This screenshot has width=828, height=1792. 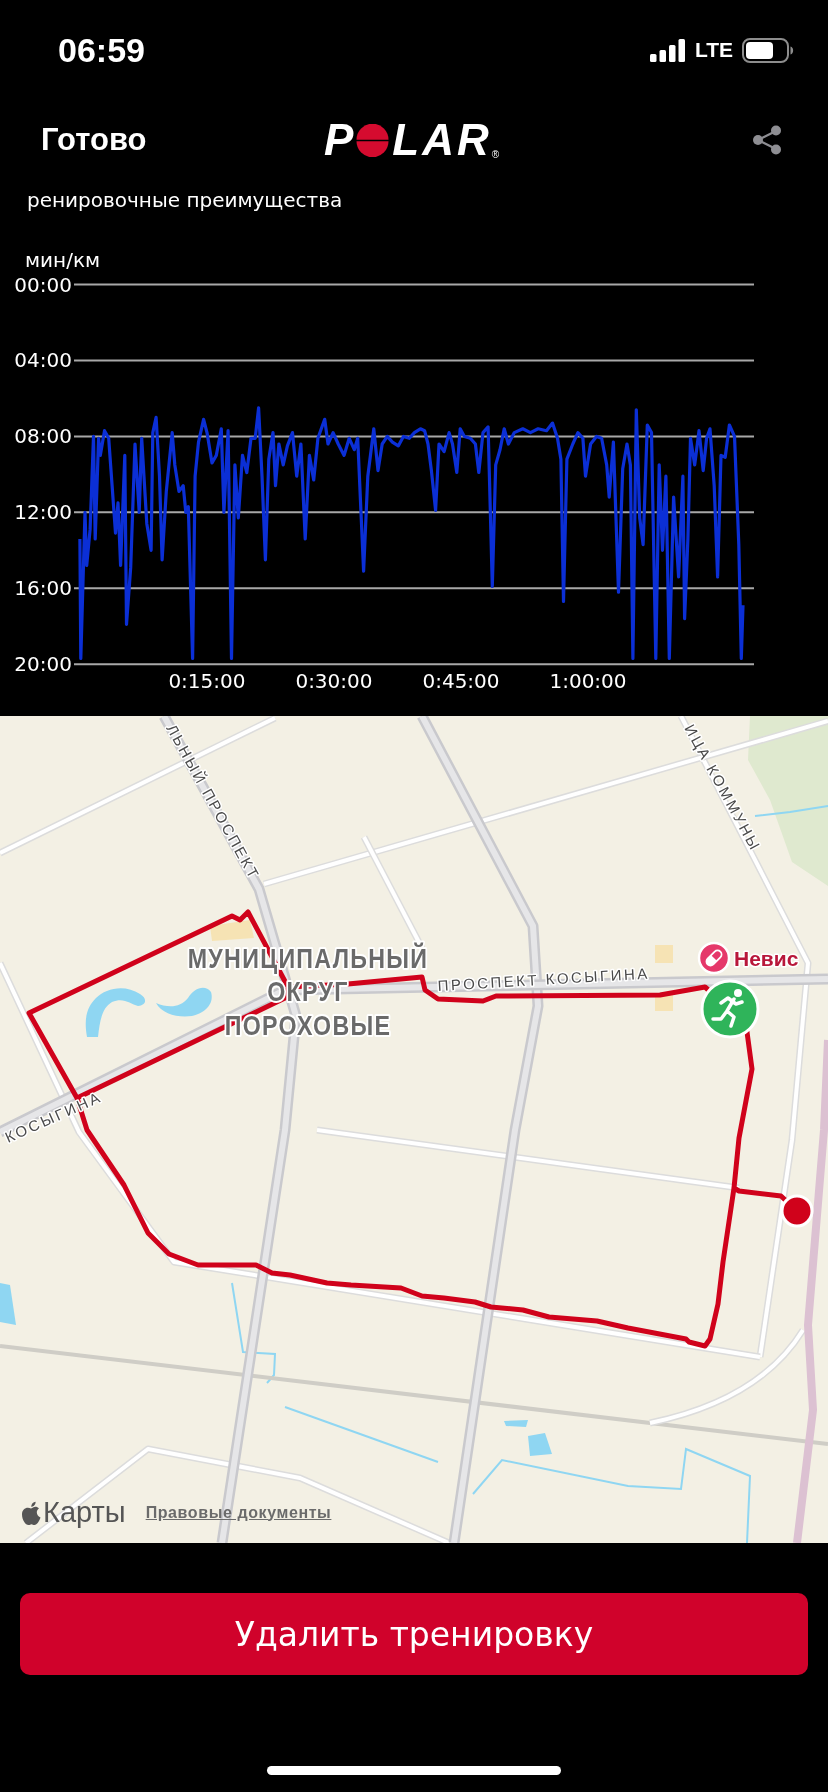 What do you see at coordinates (185, 200) in the screenshot?
I see `section-title: ренировочные преимущества` at bounding box center [185, 200].